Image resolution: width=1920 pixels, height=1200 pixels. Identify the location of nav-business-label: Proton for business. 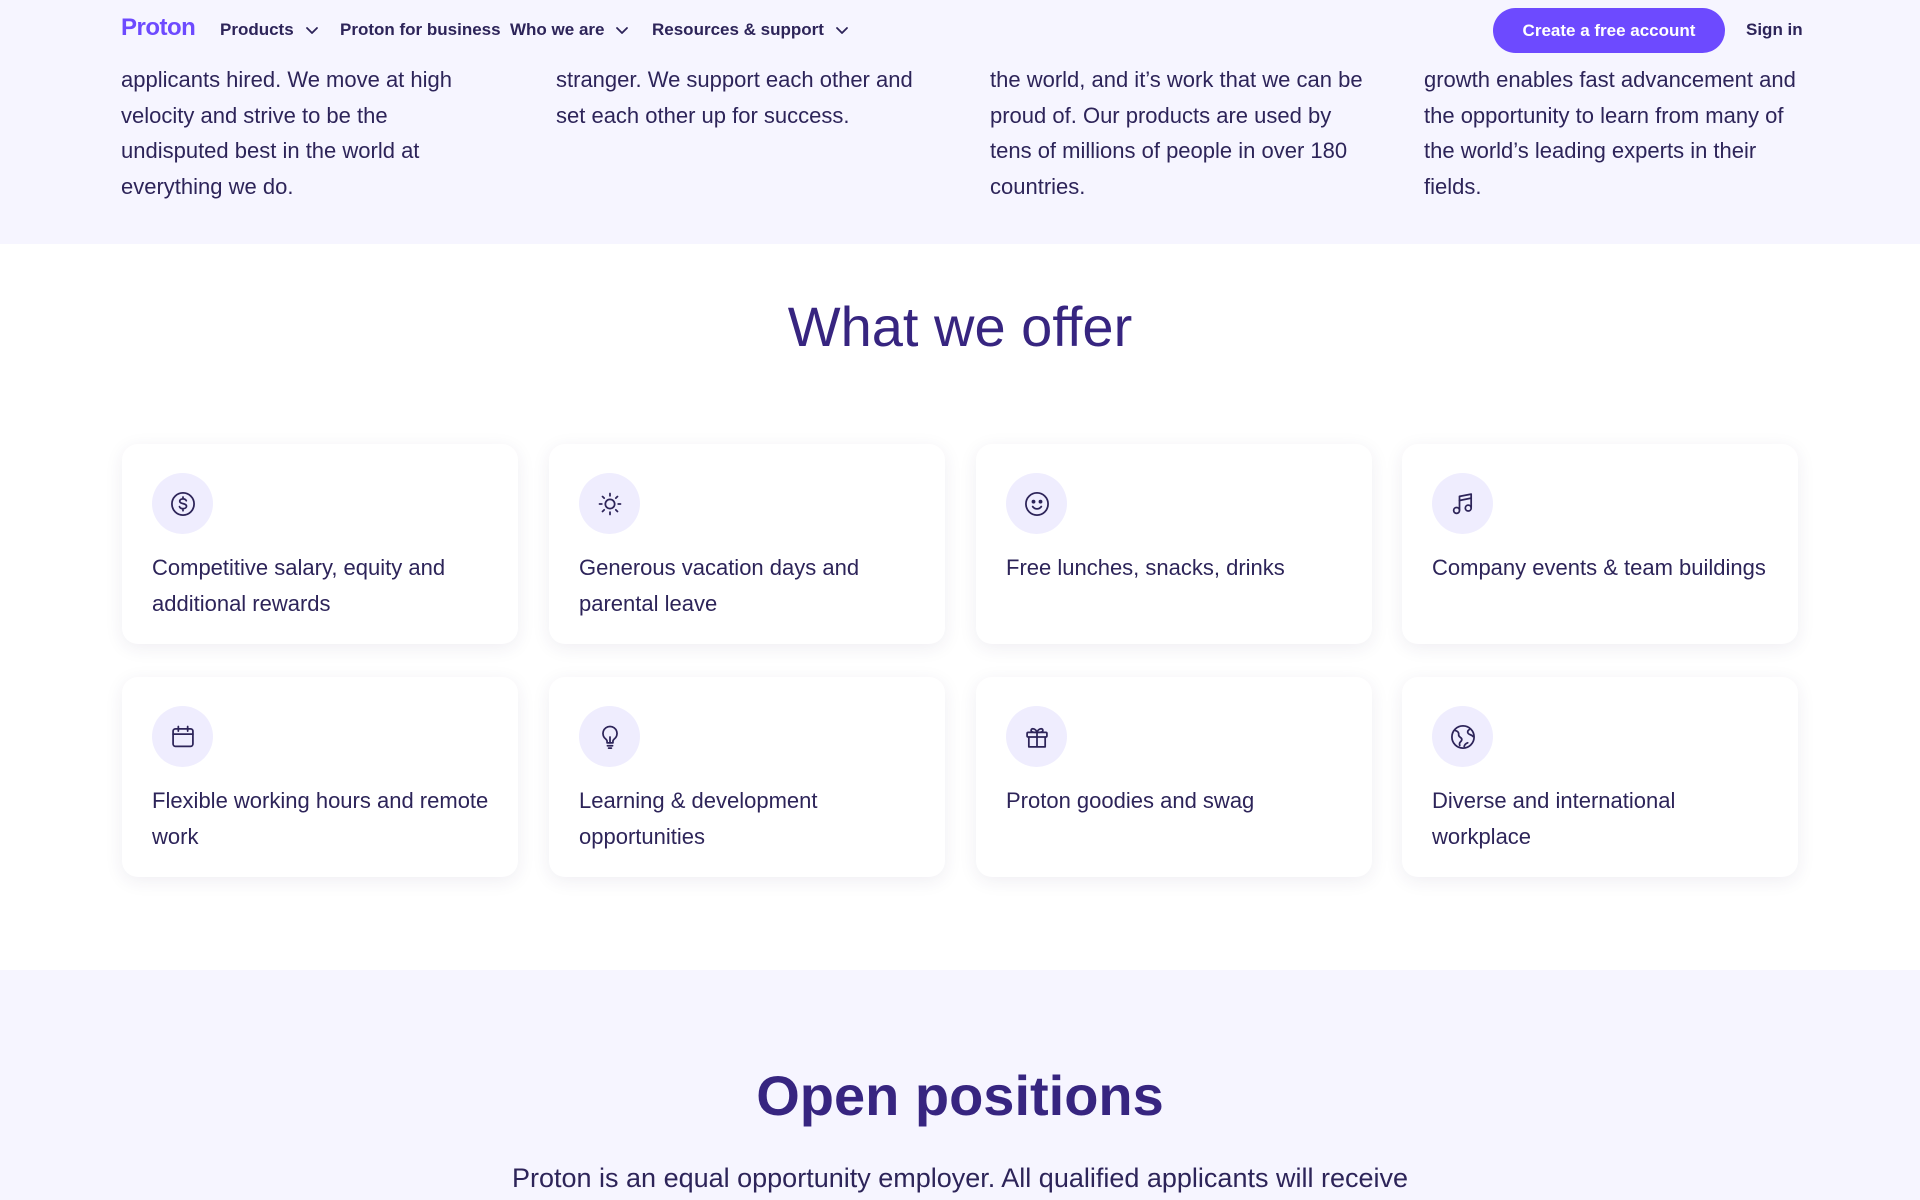
(420, 29).